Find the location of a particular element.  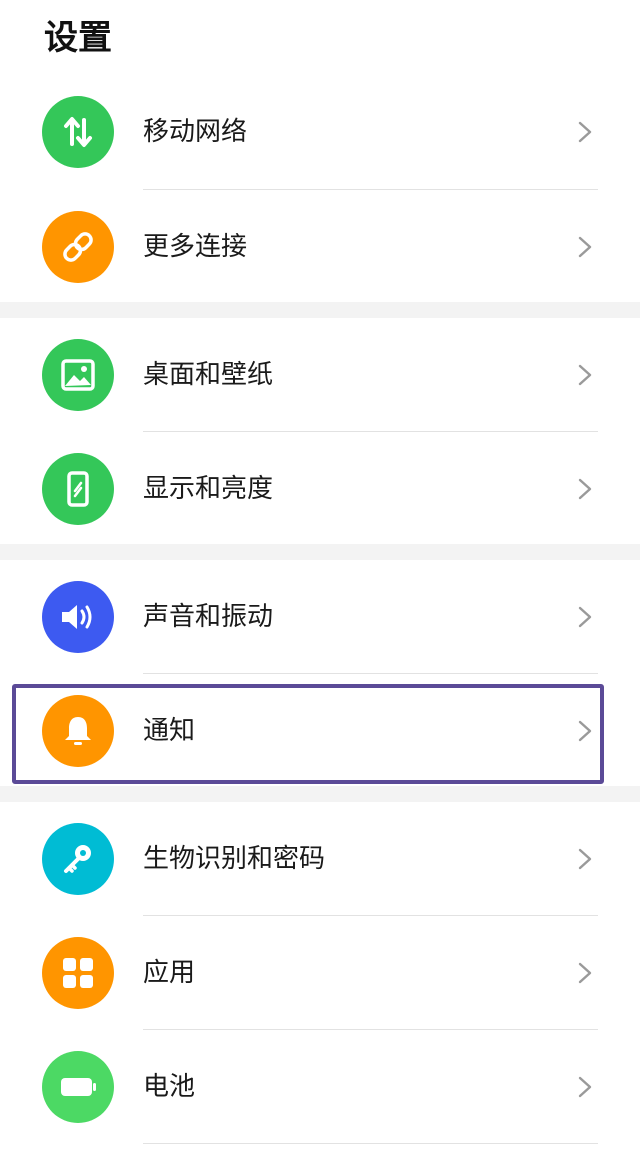

settings-item-label: 通知 is located at coordinates (169, 731).